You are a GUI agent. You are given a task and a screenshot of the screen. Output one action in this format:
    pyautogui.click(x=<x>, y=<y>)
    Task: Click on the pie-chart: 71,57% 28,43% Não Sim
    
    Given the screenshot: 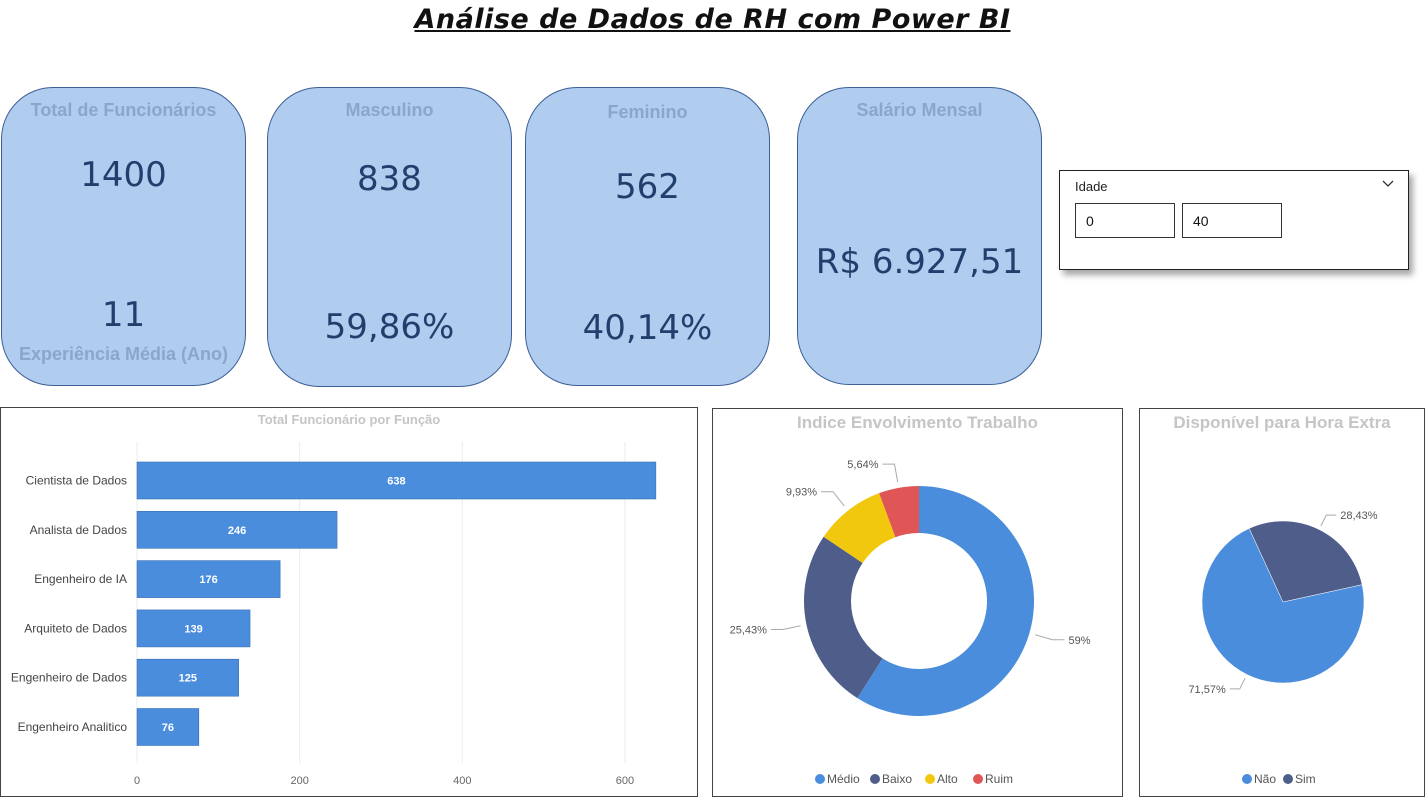 What is the action you would take?
    pyautogui.click(x=1283, y=648)
    